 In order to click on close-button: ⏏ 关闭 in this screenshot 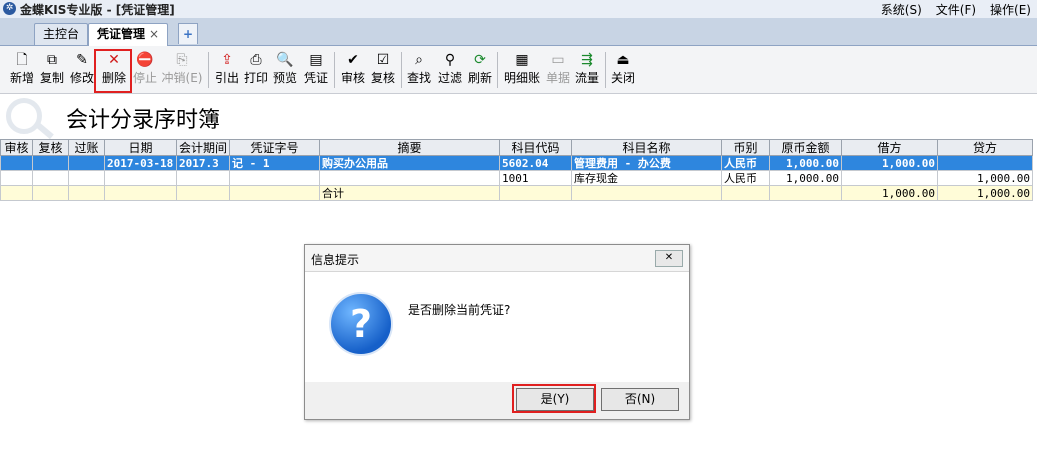, I will do `click(623, 70)`.